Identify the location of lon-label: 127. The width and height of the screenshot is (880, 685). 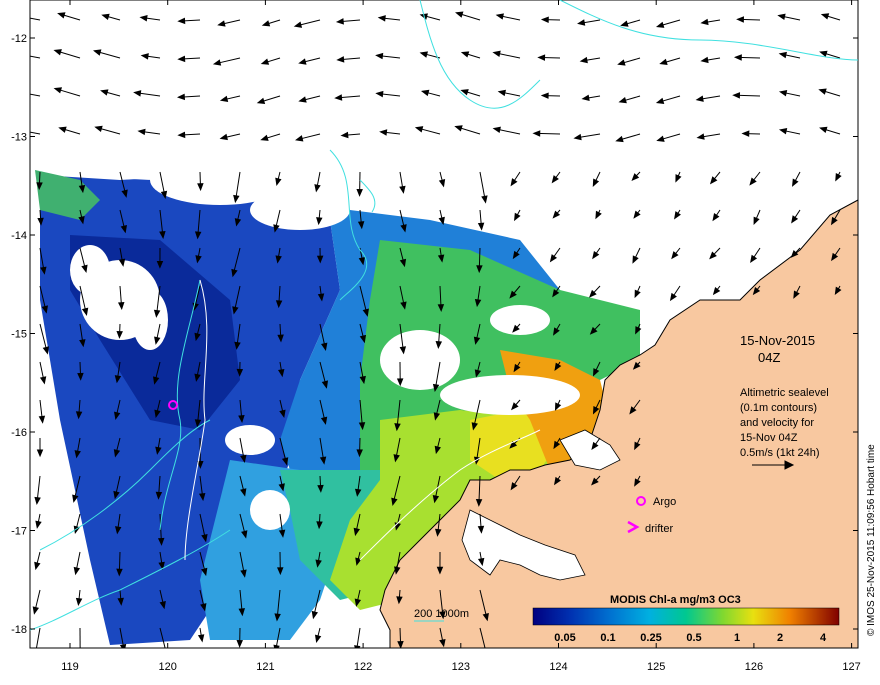
(851, 667).